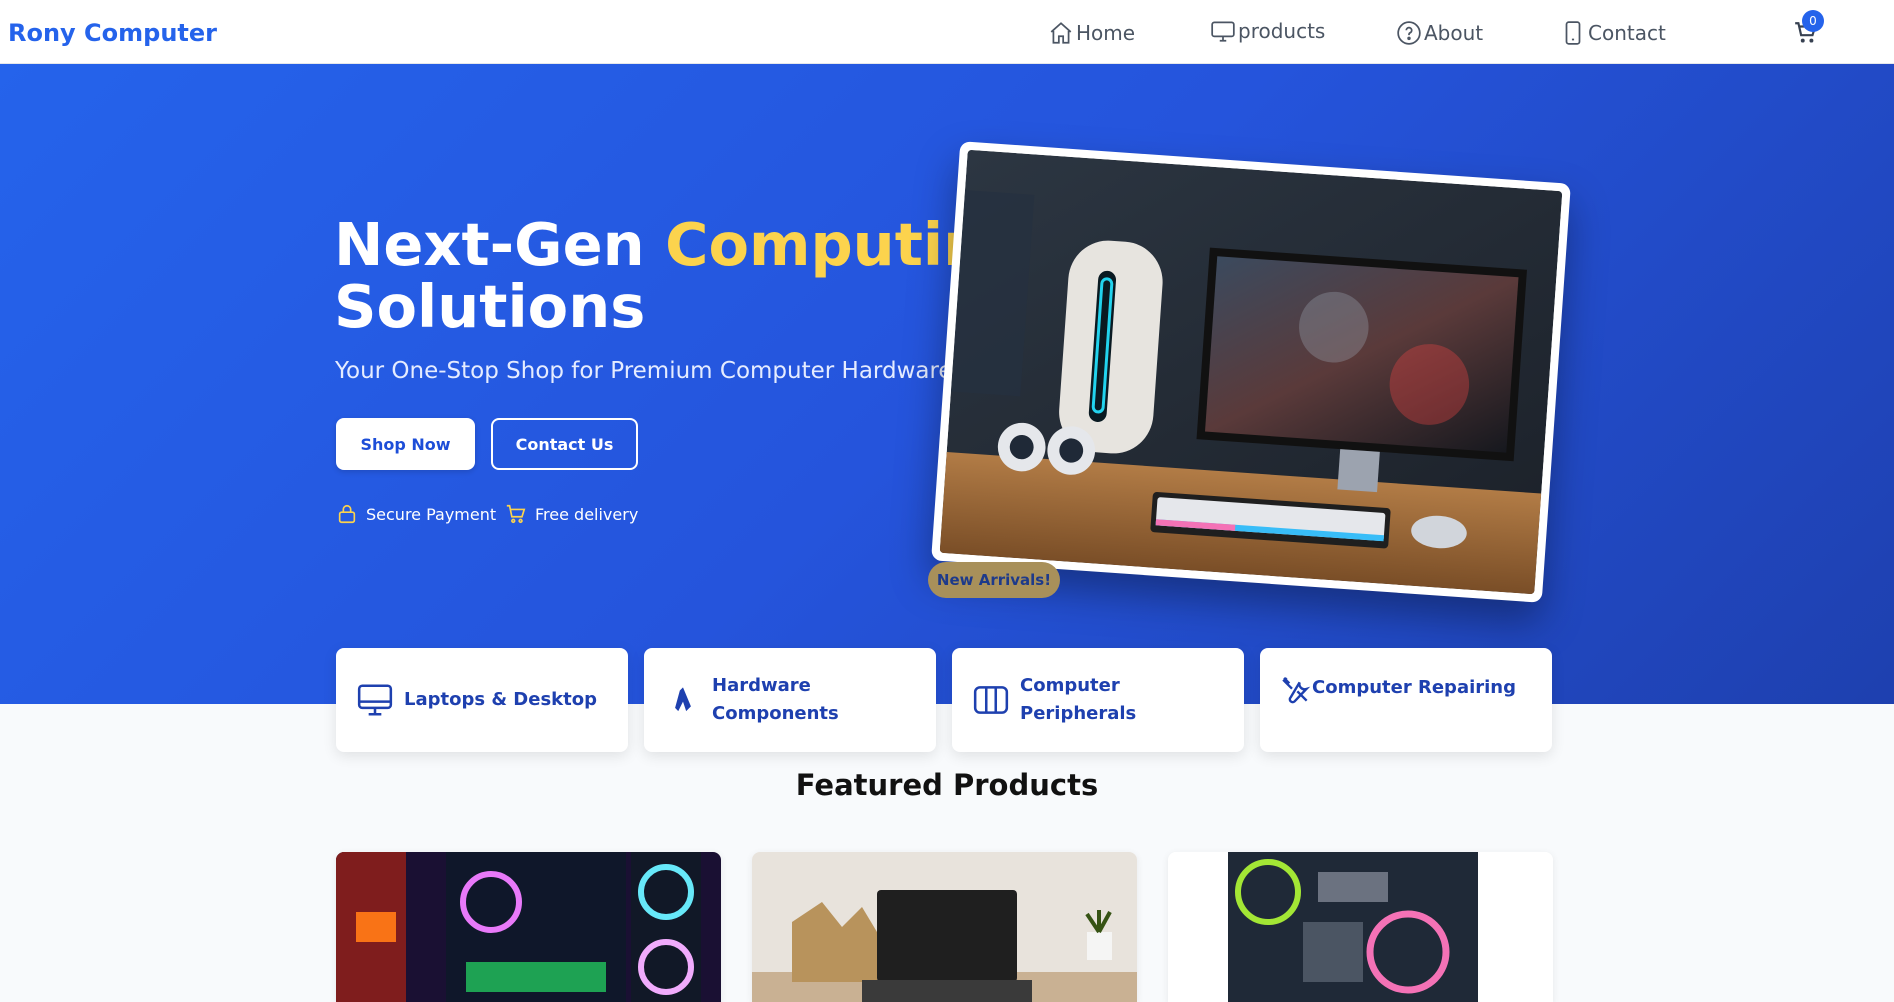 The width and height of the screenshot is (1894, 1002). What do you see at coordinates (1078, 699) in the screenshot?
I see `category-label: Computer Peripherals` at bounding box center [1078, 699].